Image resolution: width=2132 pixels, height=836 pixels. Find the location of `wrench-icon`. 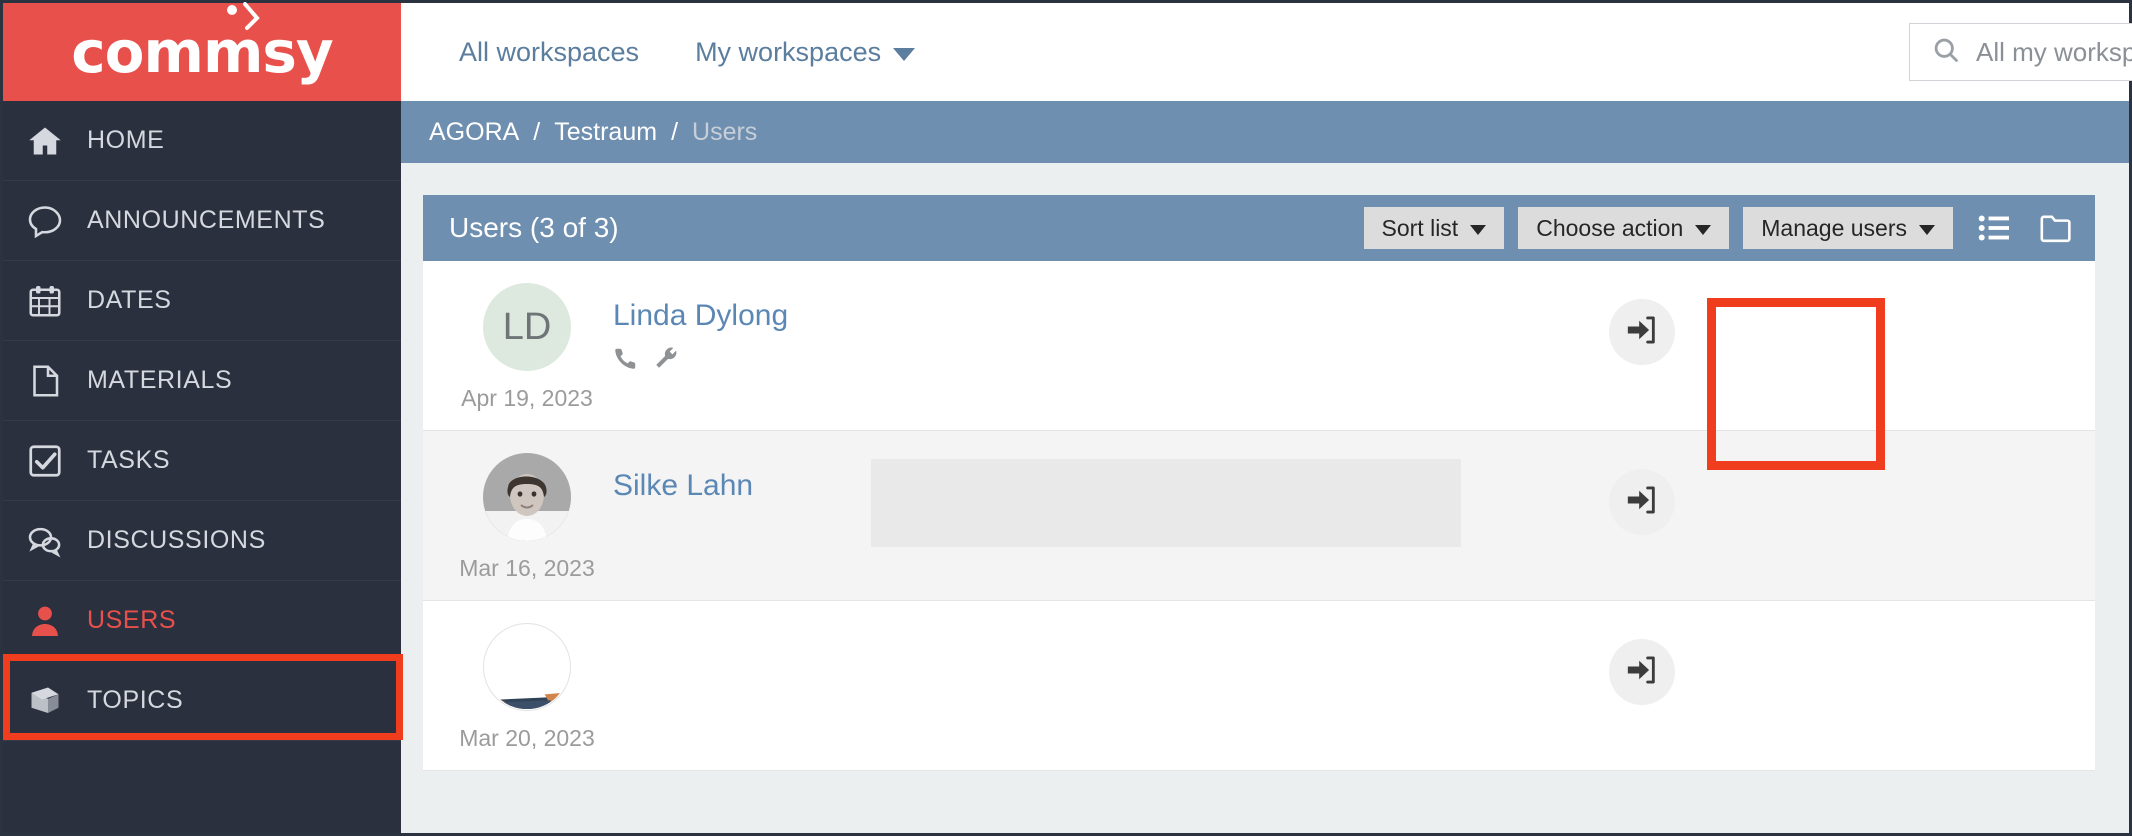

wrench-icon is located at coordinates (666, 360).